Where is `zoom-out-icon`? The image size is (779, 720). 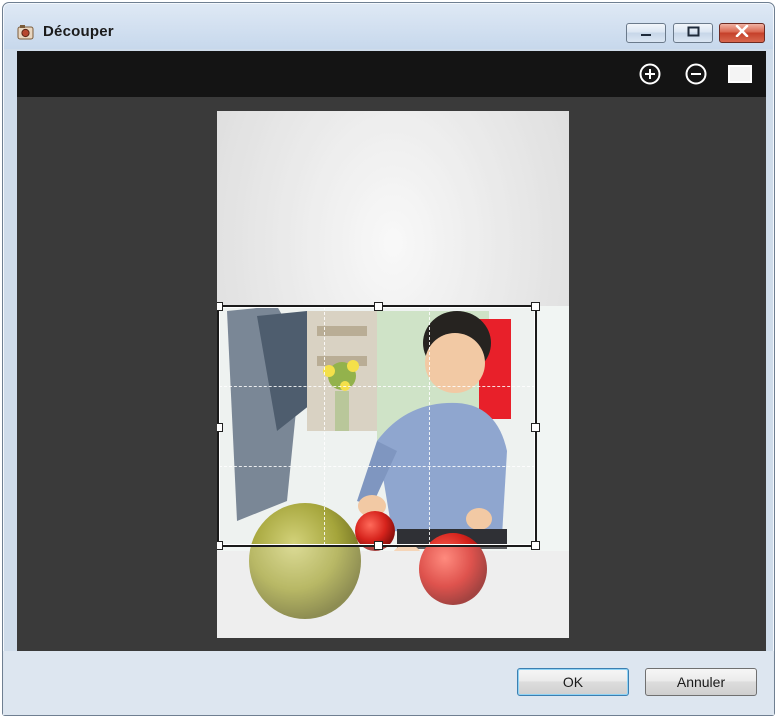
zoom-out-icon is located at coordinates (696, 76).